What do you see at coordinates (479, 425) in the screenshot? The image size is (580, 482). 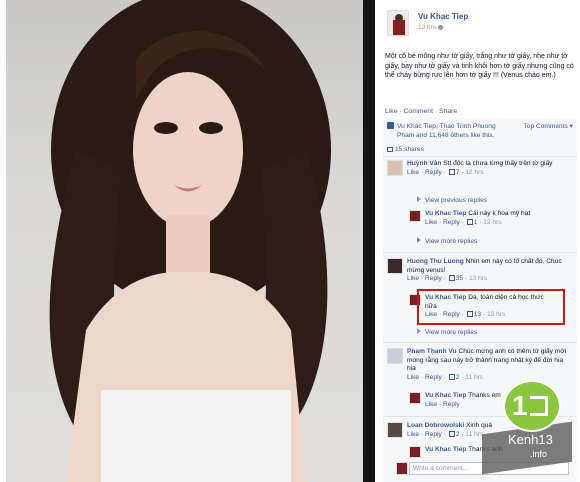 I see `comment-text: Xinh quá` at bounding box center [479, 425].